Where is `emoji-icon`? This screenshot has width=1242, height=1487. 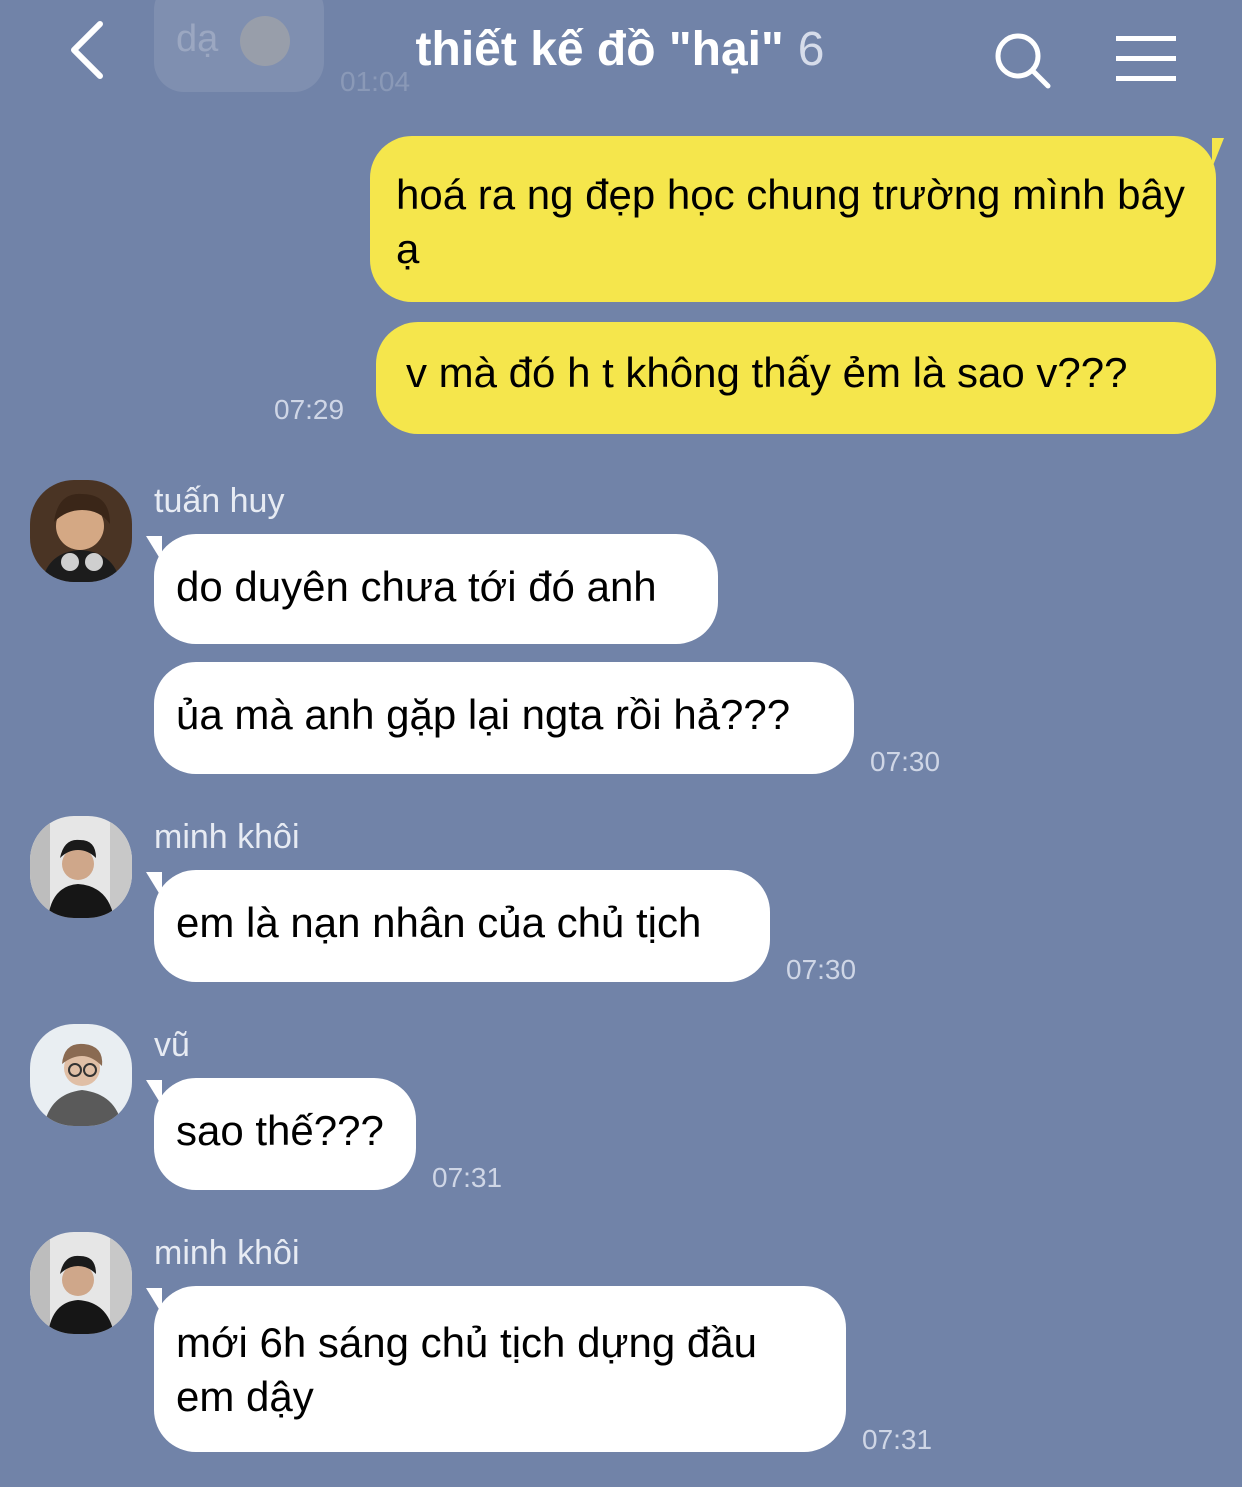 emoji-icon is located at coordinates (265, 41).